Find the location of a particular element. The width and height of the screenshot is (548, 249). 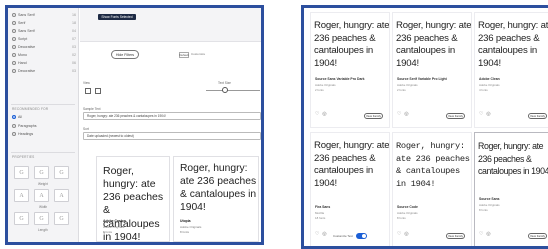

classification-option: Sans Serif 04 is located at coordinates (44, 31).